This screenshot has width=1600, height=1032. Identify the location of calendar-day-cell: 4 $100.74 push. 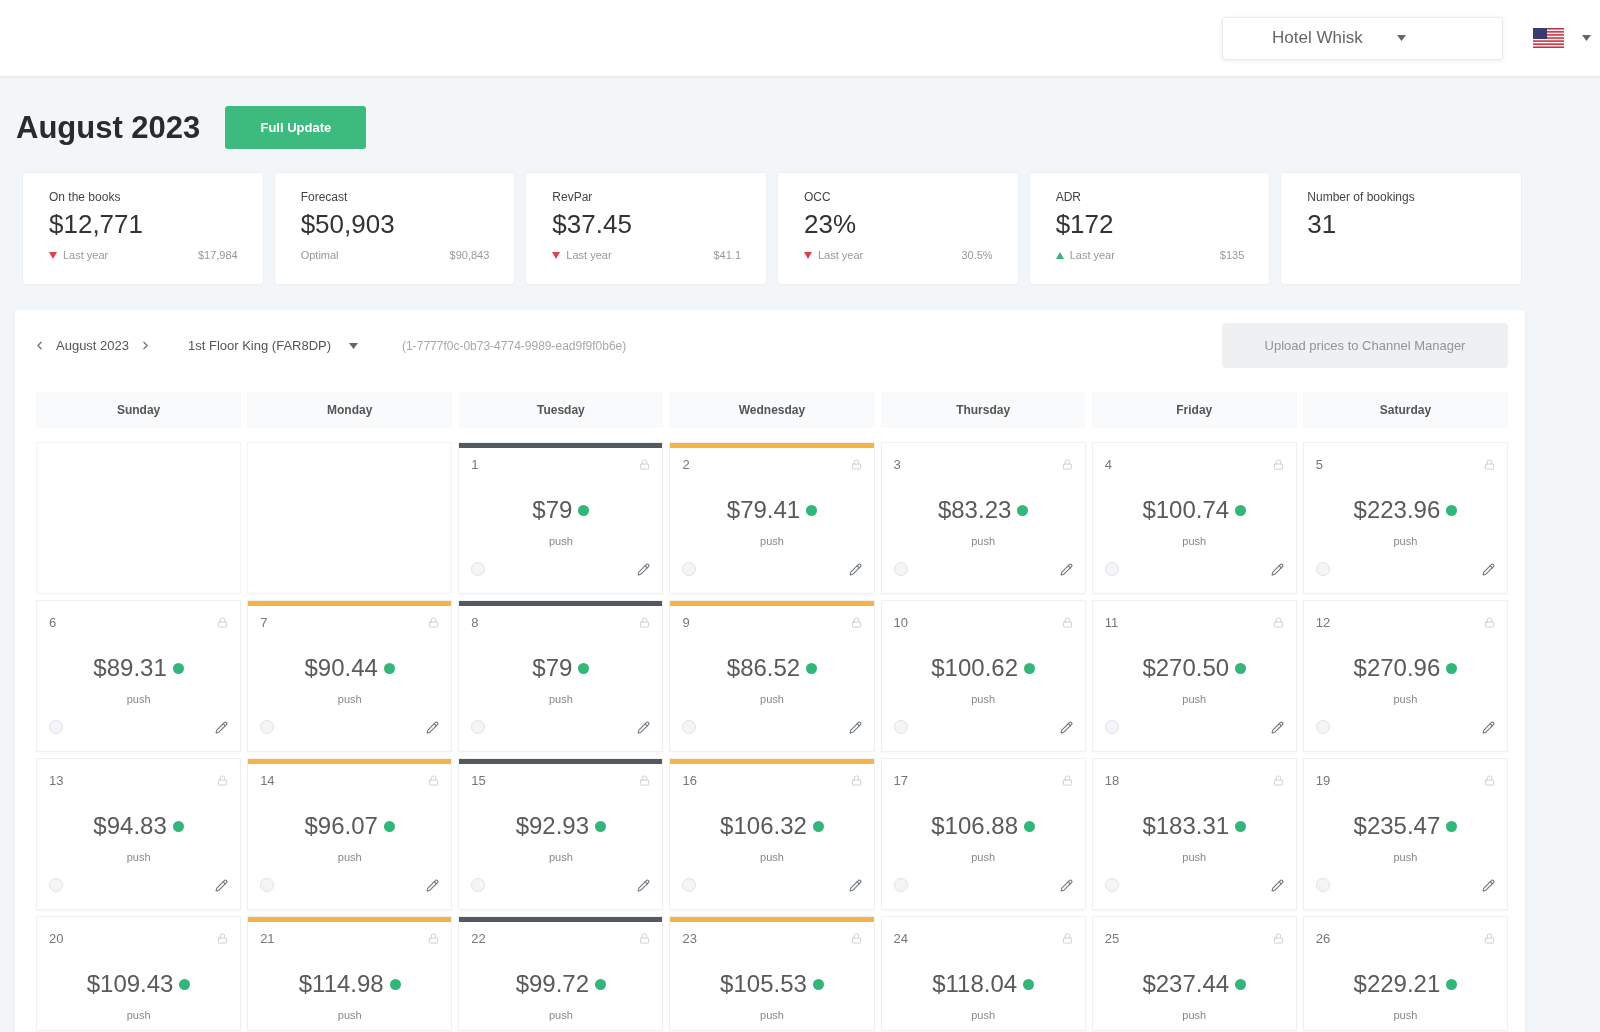
(1194, 518).